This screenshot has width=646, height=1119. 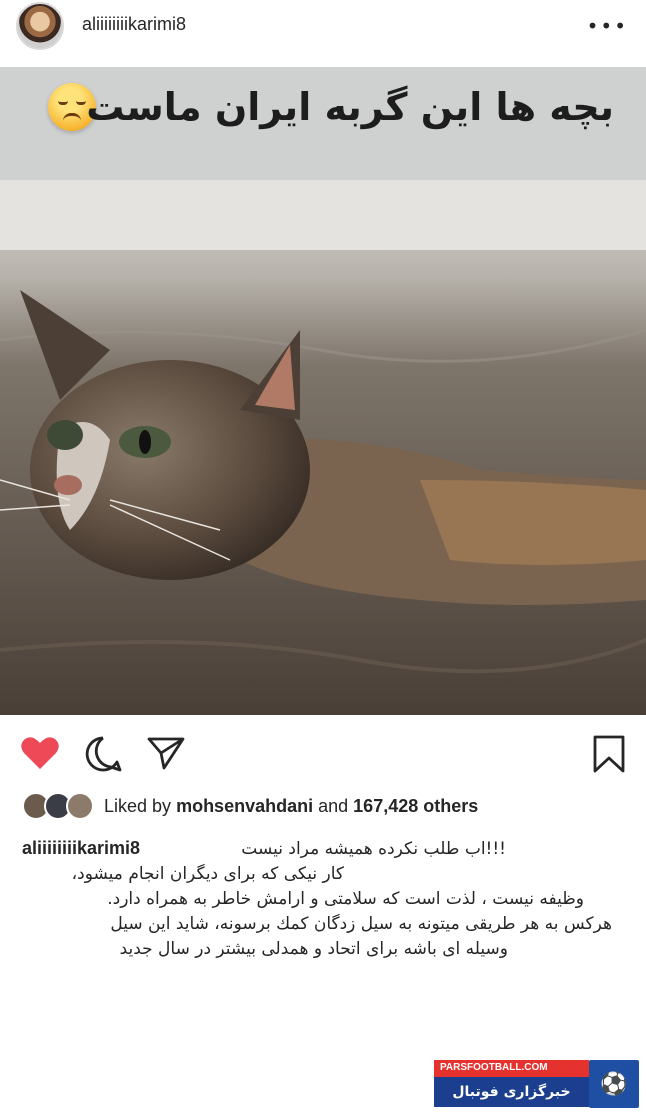 What do you see at coordinates (103, 754) in the screenshot?
I see `comment-icon` at bounding box center [103, 754].